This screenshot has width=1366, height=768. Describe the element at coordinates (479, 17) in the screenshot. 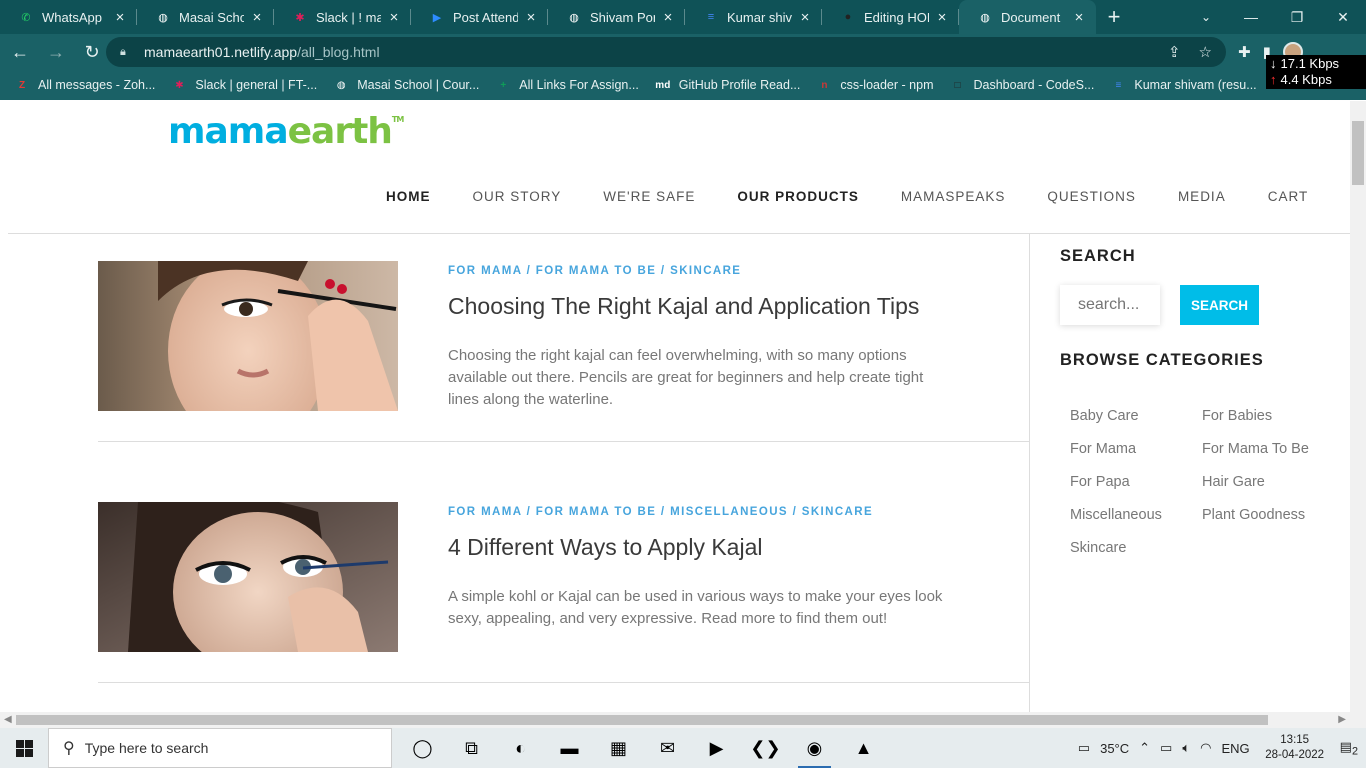

I see `browser-tab: ▶ Post Attendee ×` at that location.